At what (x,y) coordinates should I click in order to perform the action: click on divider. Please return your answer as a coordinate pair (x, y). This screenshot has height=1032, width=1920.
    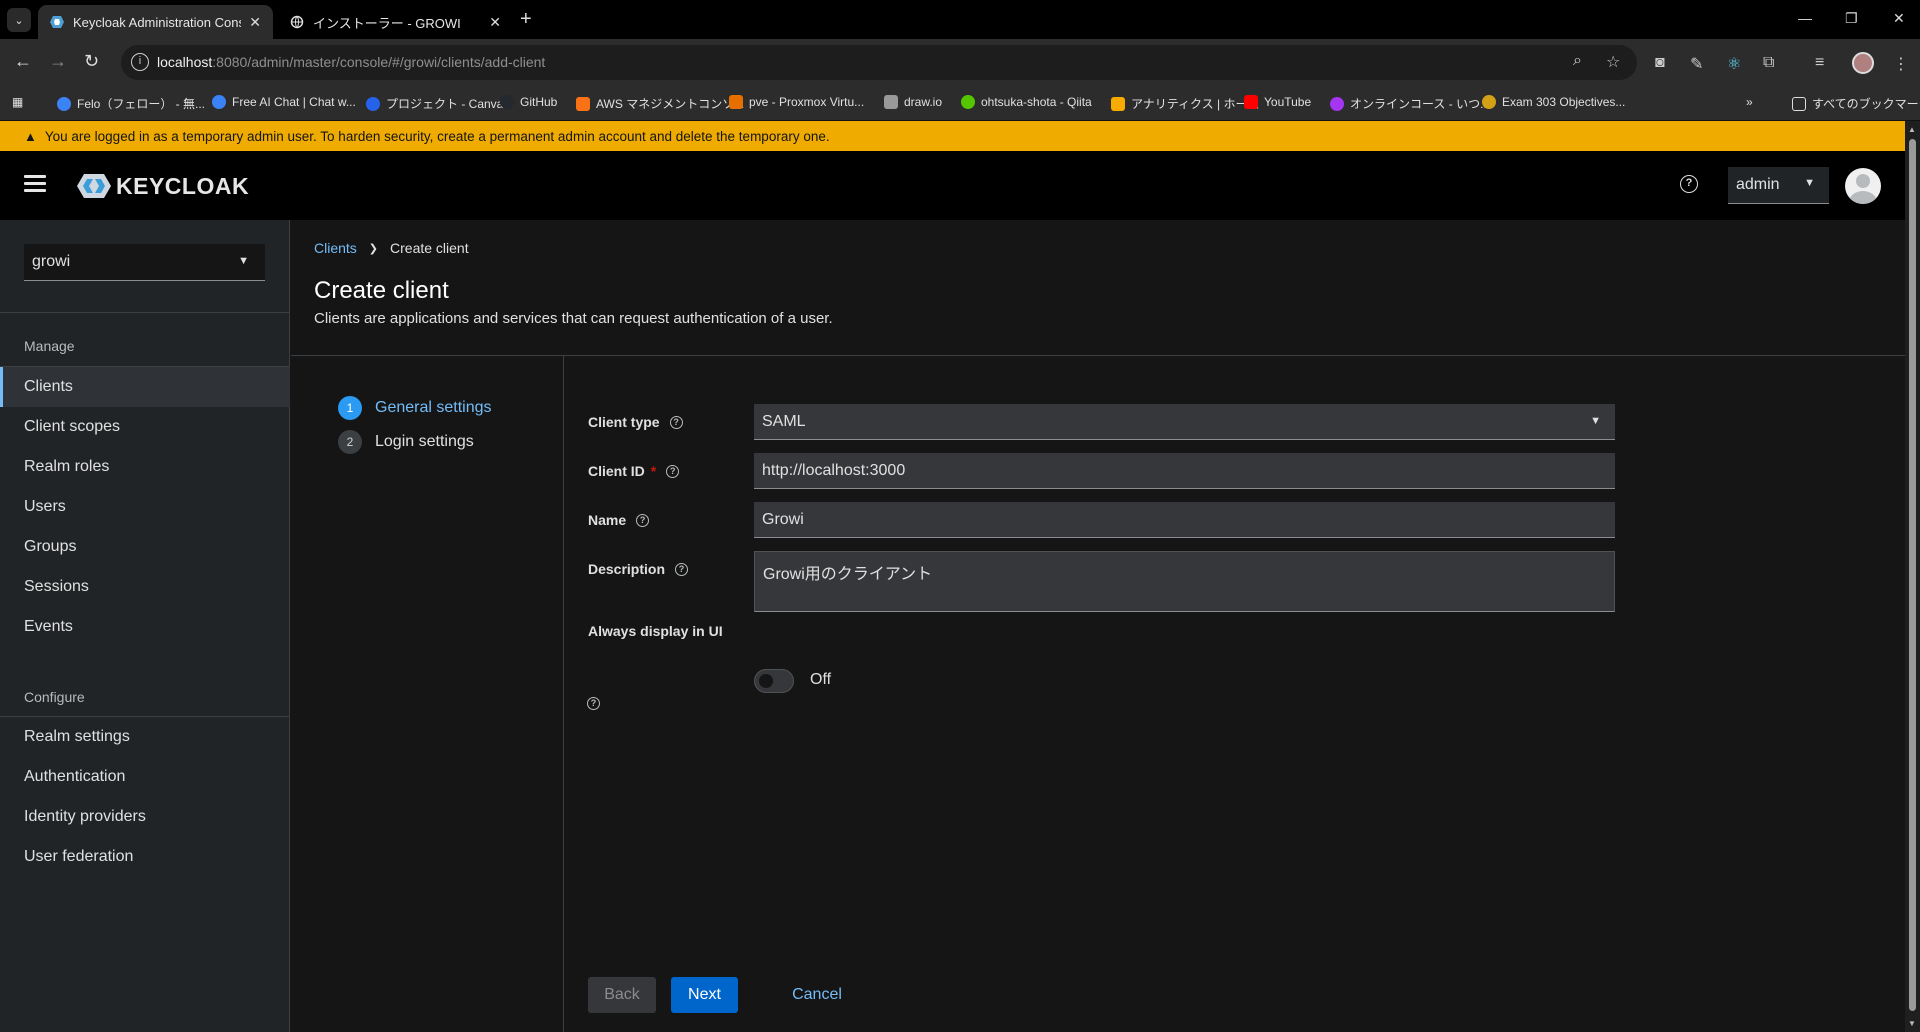
    Looking at the image, I should click on (145, 312).